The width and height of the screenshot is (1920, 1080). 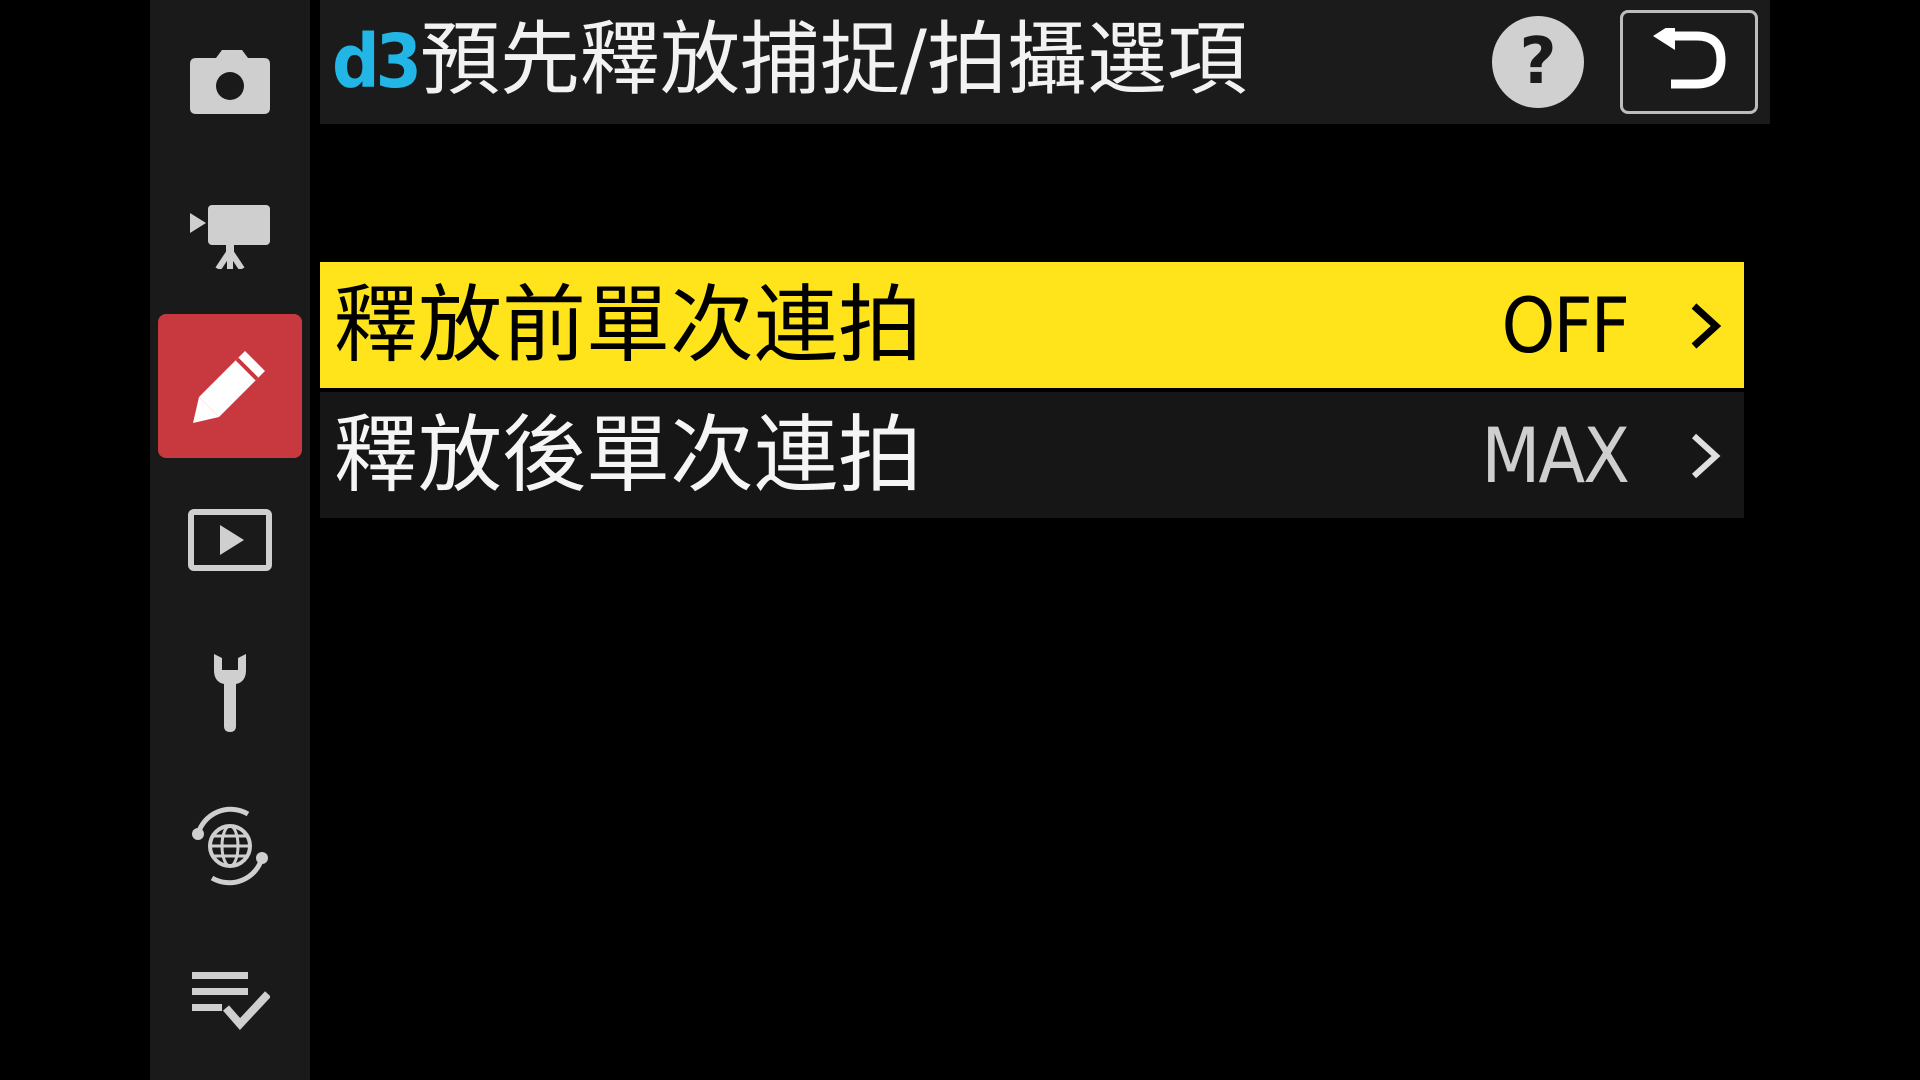 I want to click on my-menu-icon, so click(x=230, y=1000).